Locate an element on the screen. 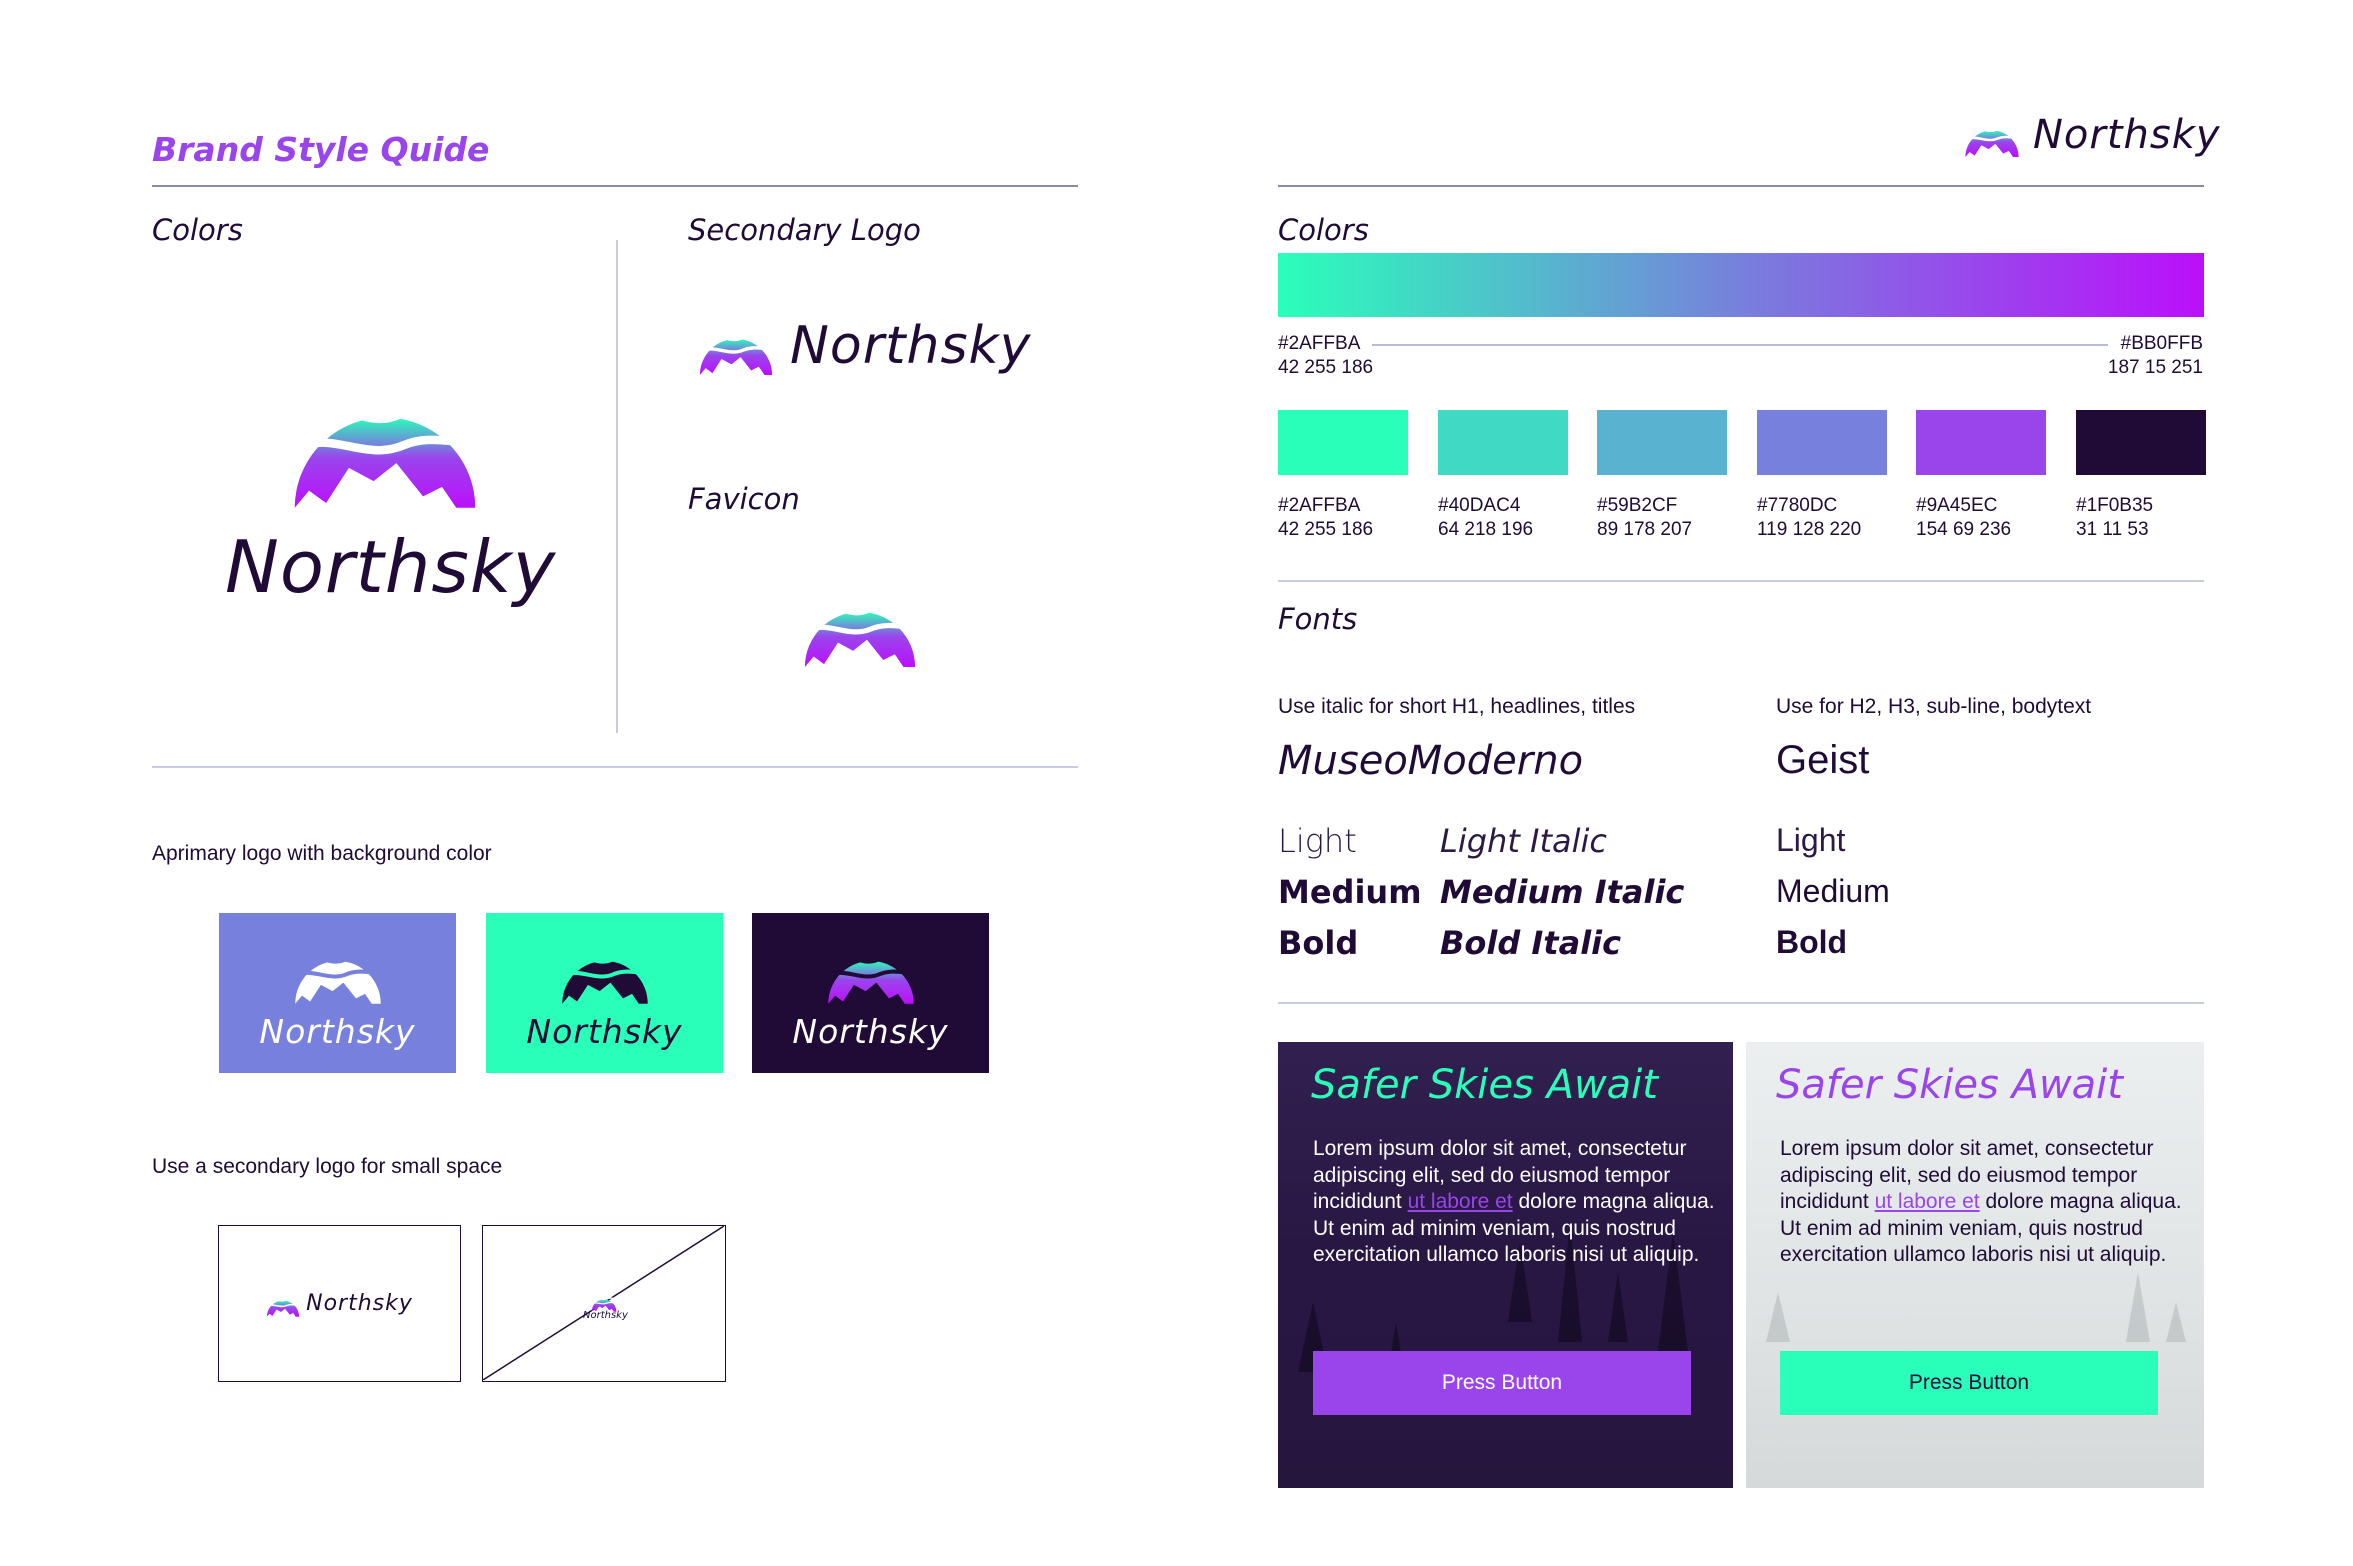 The image size is (2353, 1566). swatch-rgb: 42 255 186 is located at coordinates (1326, 529).